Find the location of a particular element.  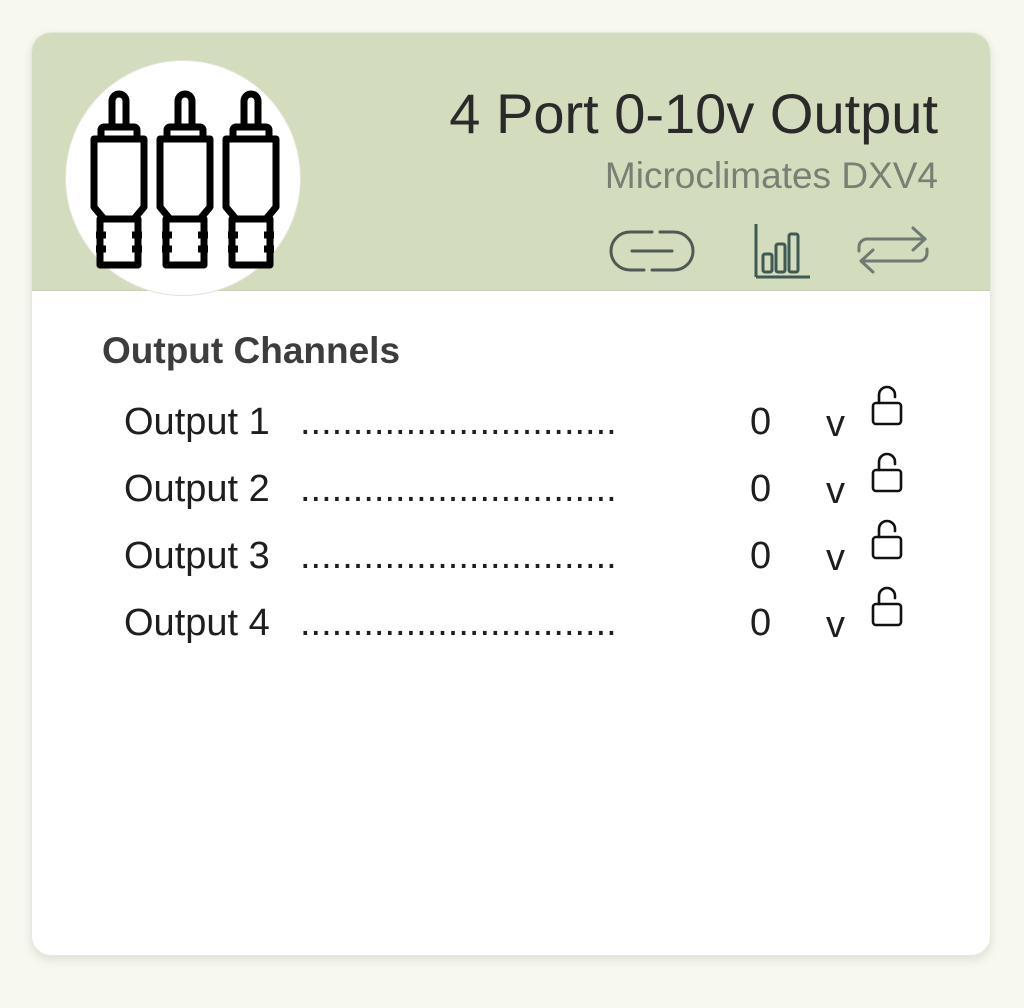

output-label: Output 1 is located at coordinates (197, 422).